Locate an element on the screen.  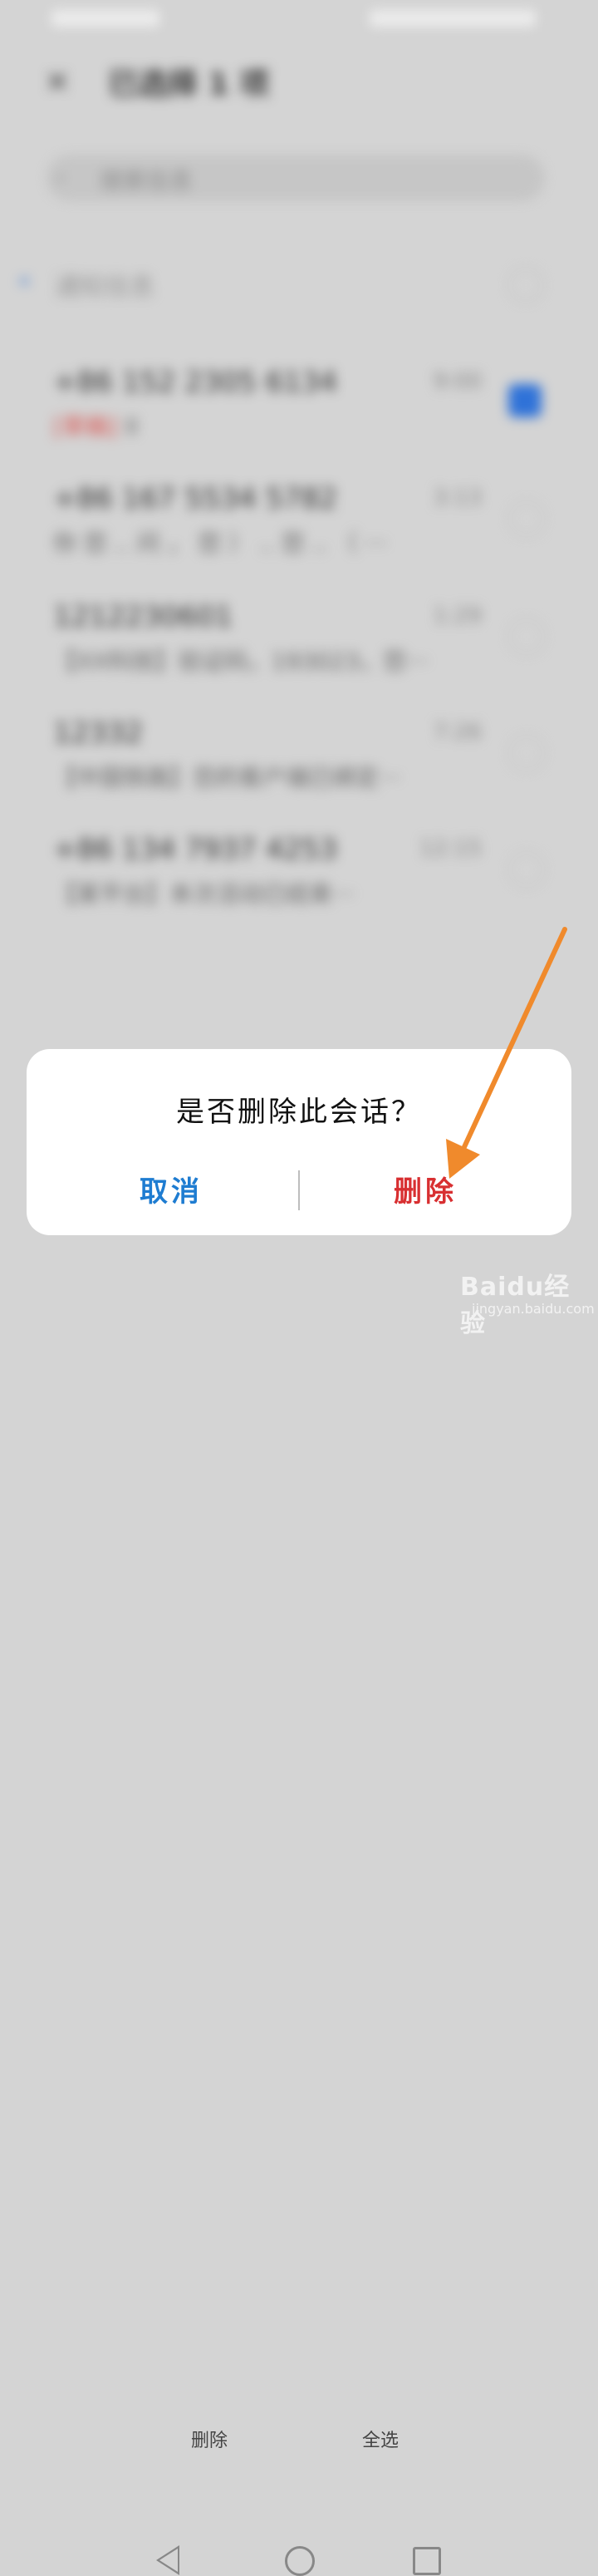
watermark-url: jingyan.baidu.com is located at coordinates (534, 1309).